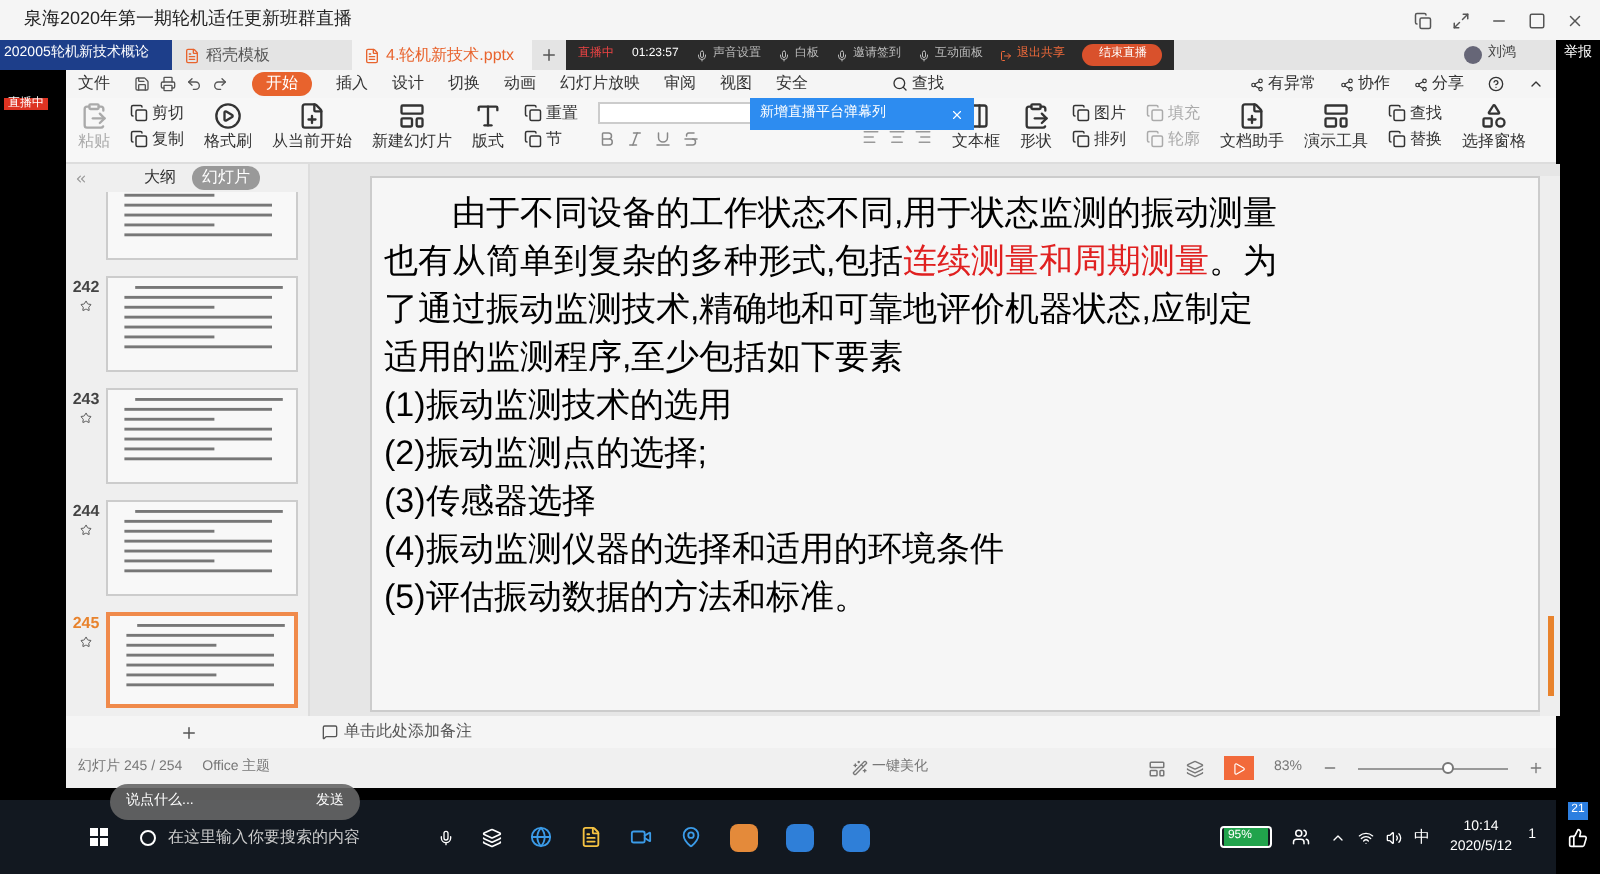 The height and width of the screenshot is (874, 1600). I want to click on ribbon-button: 版式, so click(488, 127).